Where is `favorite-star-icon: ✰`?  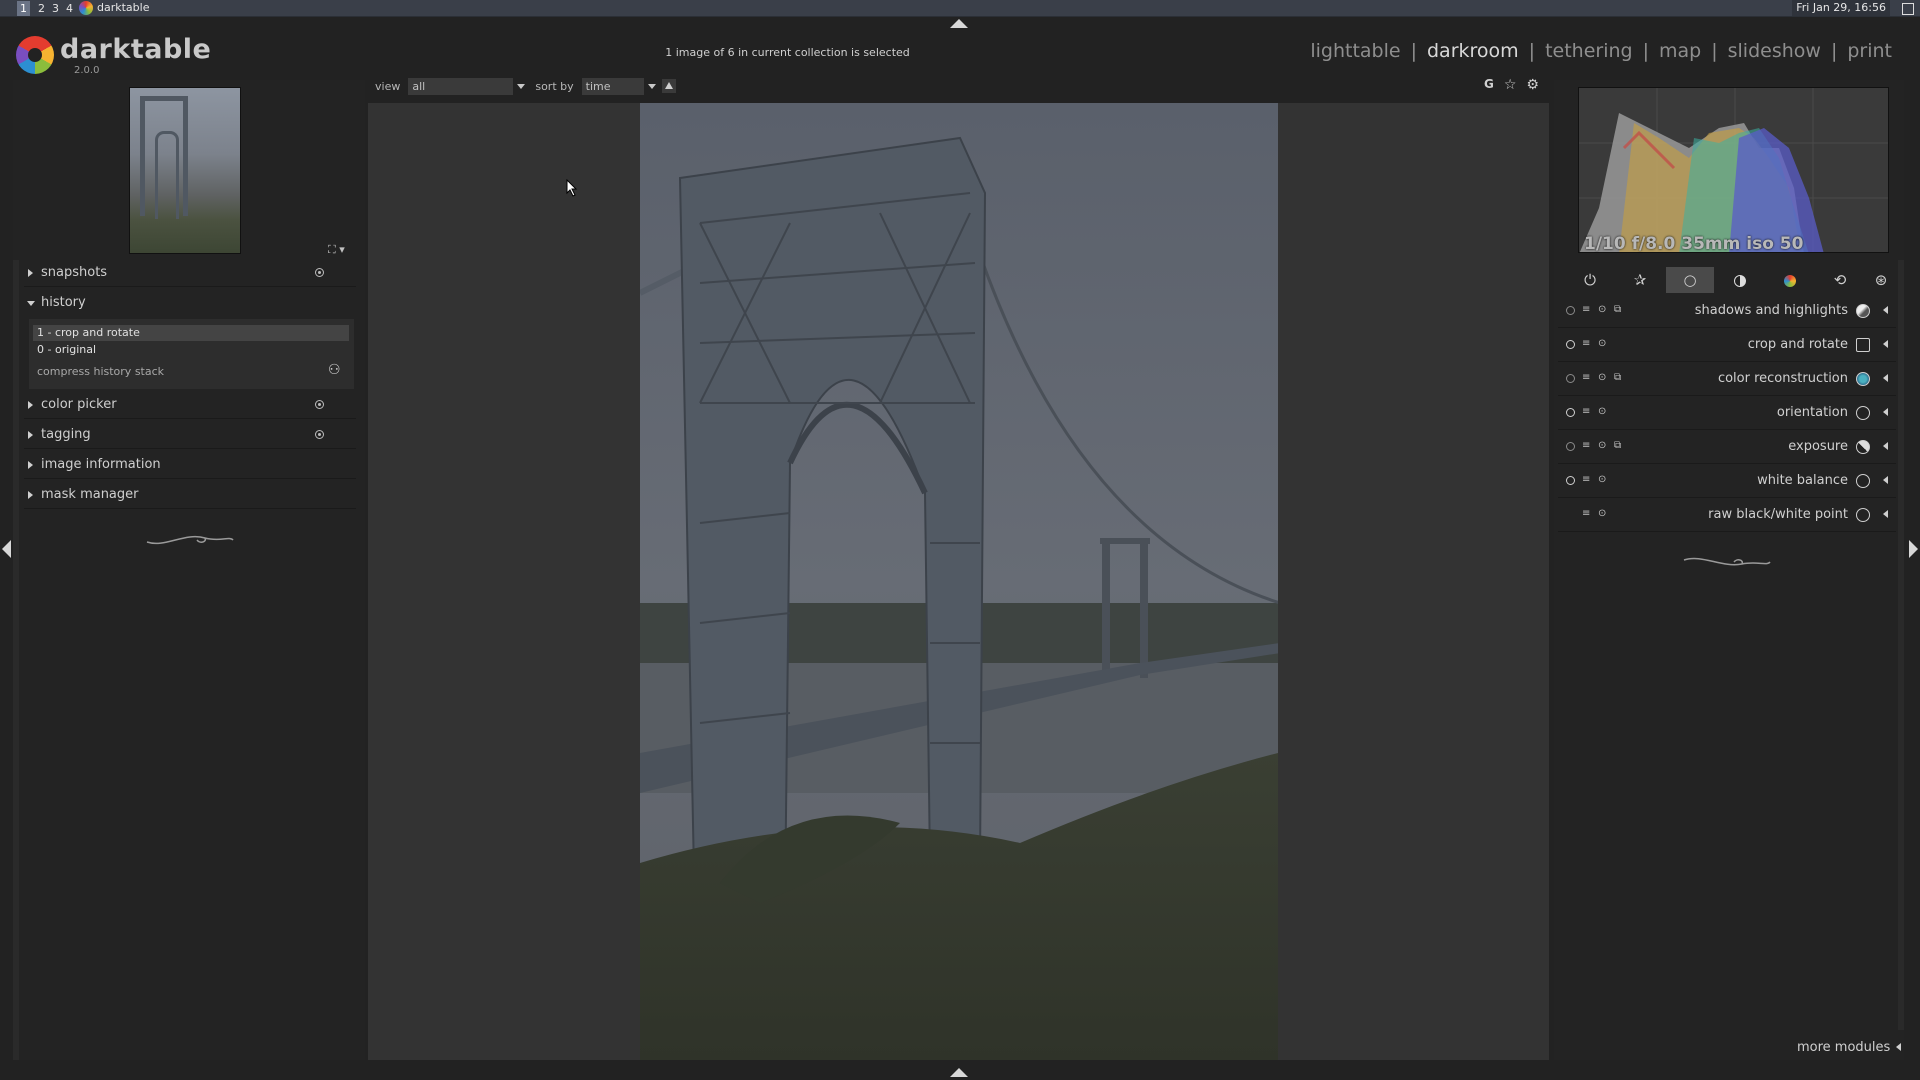
favorite-star-icon: ✰ is located at coordinates (1640, 280).